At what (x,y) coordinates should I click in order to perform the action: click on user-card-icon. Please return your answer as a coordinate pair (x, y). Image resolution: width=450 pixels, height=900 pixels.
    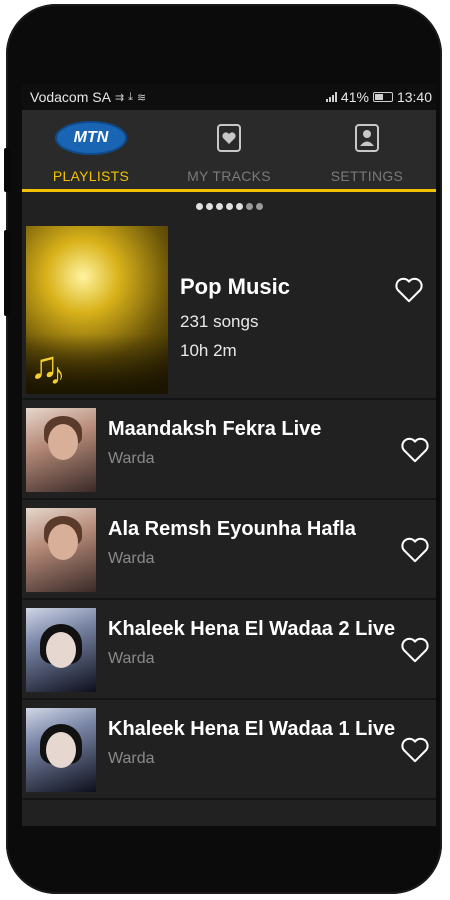
    Looking at the image, I should click on (367, 138).